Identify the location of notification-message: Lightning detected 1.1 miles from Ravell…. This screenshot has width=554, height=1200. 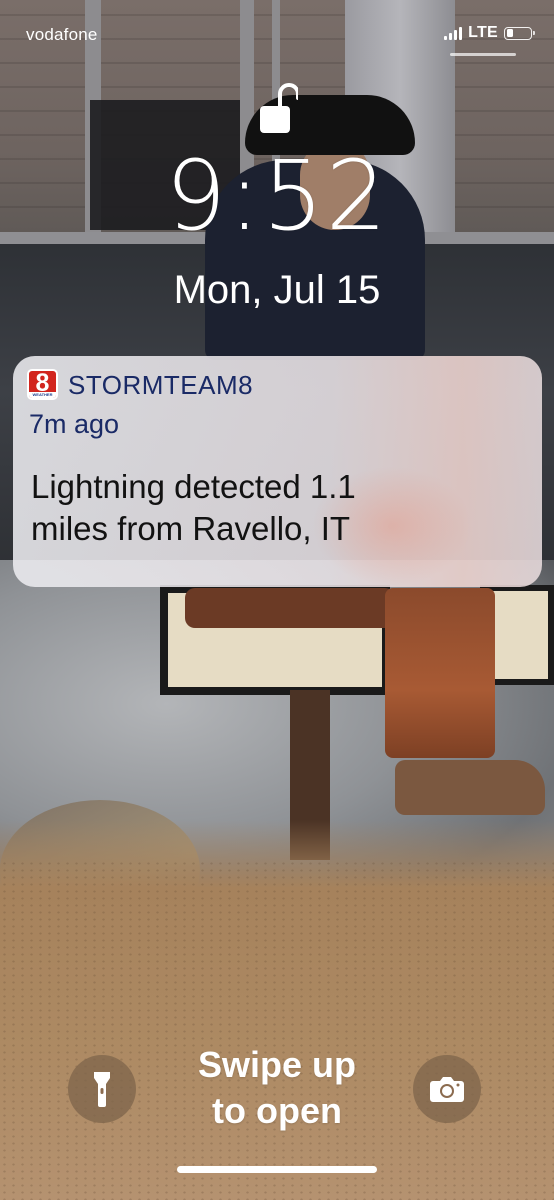
(271, 508).